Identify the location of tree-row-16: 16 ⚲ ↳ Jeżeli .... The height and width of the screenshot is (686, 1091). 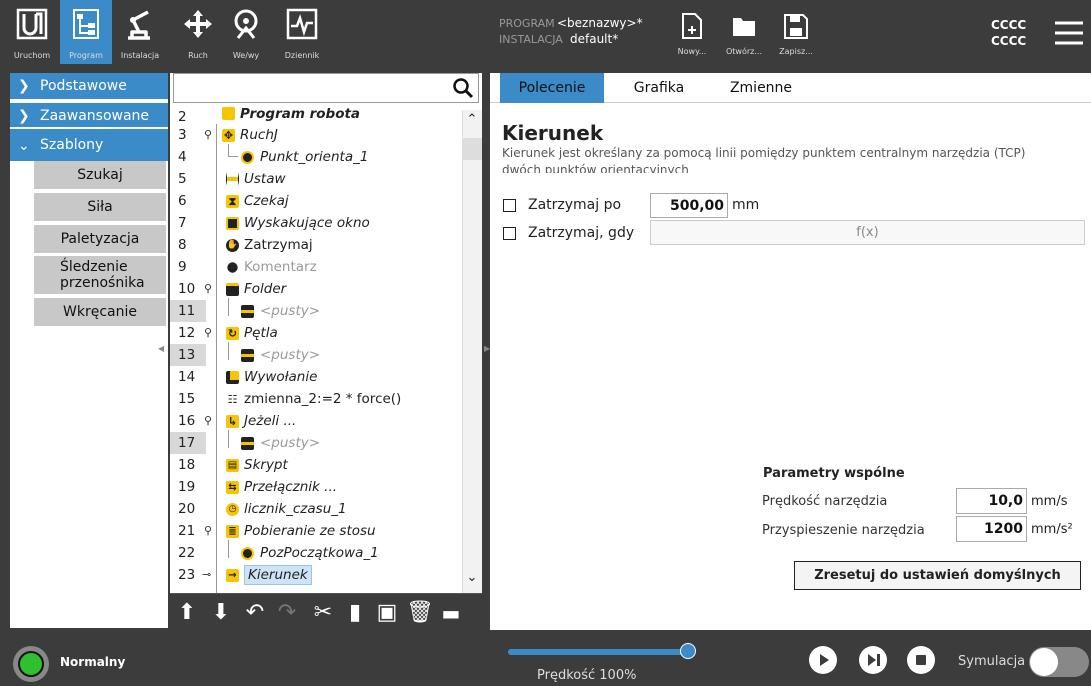
(316, 421).